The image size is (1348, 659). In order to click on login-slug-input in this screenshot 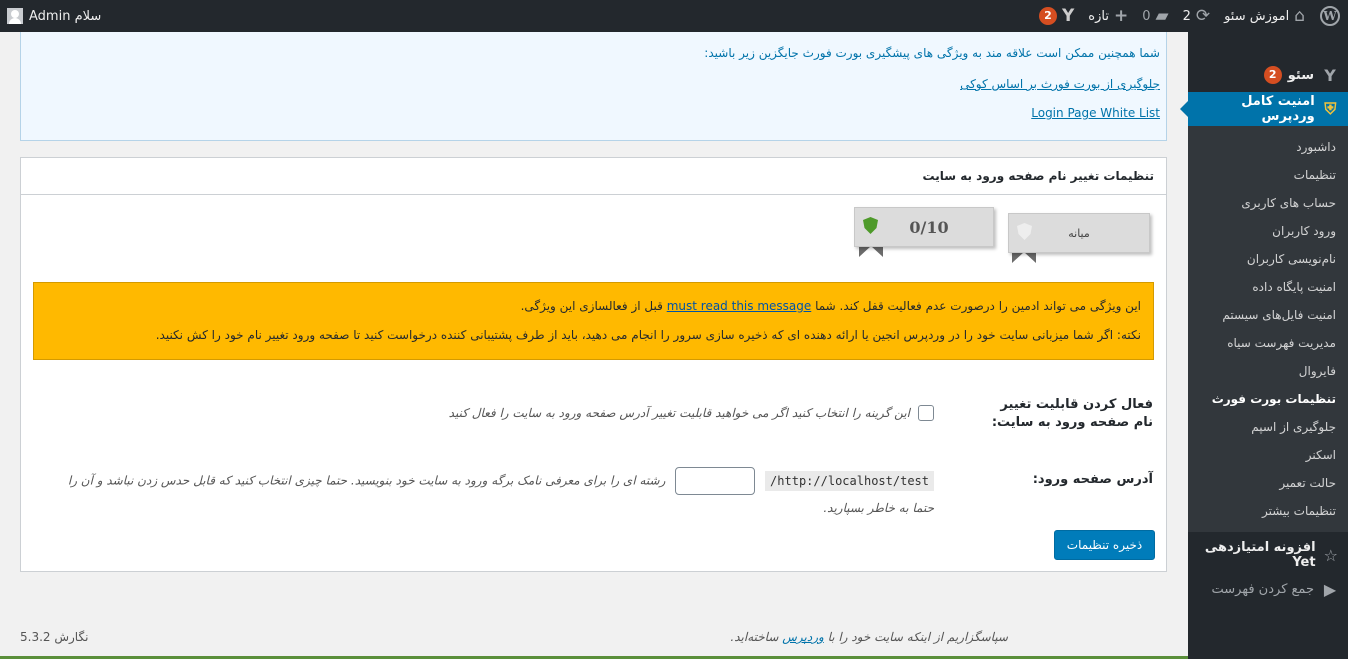, I will do `click(715, 481)`.